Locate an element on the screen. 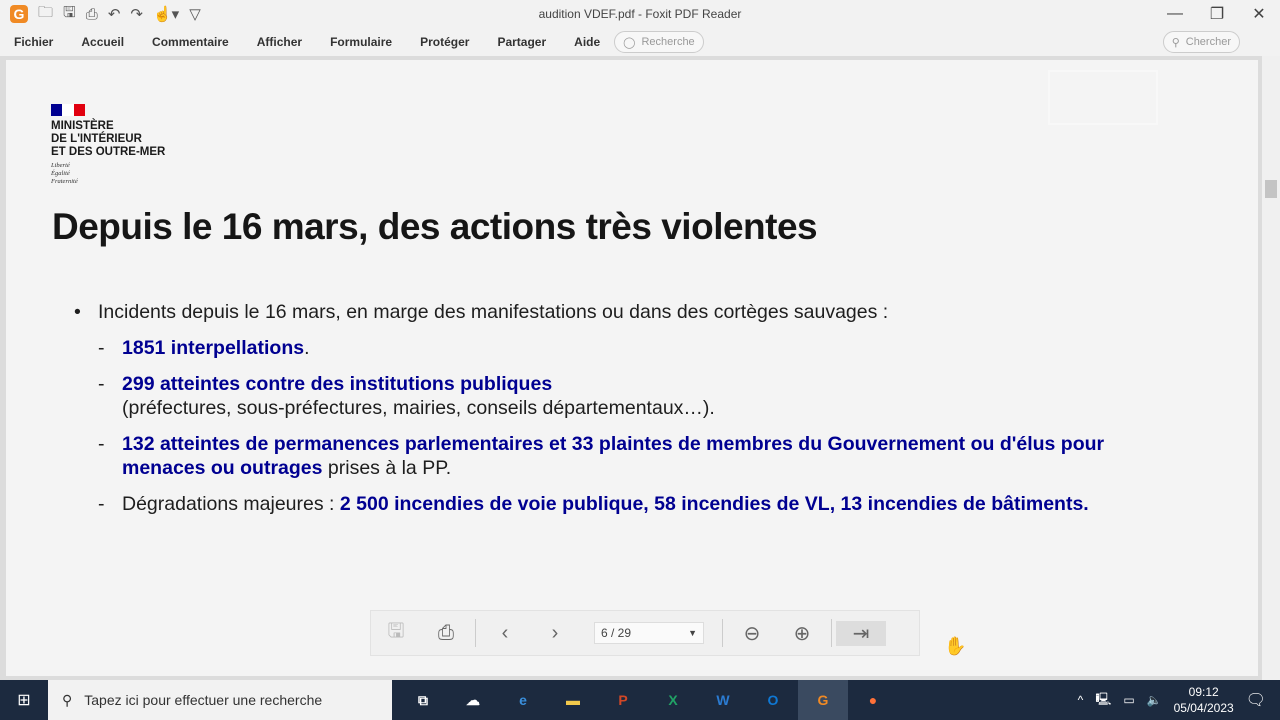 The width and height of the screenshot is (1280, 720). tell-me-placeholder: Recherche is located at coordinates (668, 42).